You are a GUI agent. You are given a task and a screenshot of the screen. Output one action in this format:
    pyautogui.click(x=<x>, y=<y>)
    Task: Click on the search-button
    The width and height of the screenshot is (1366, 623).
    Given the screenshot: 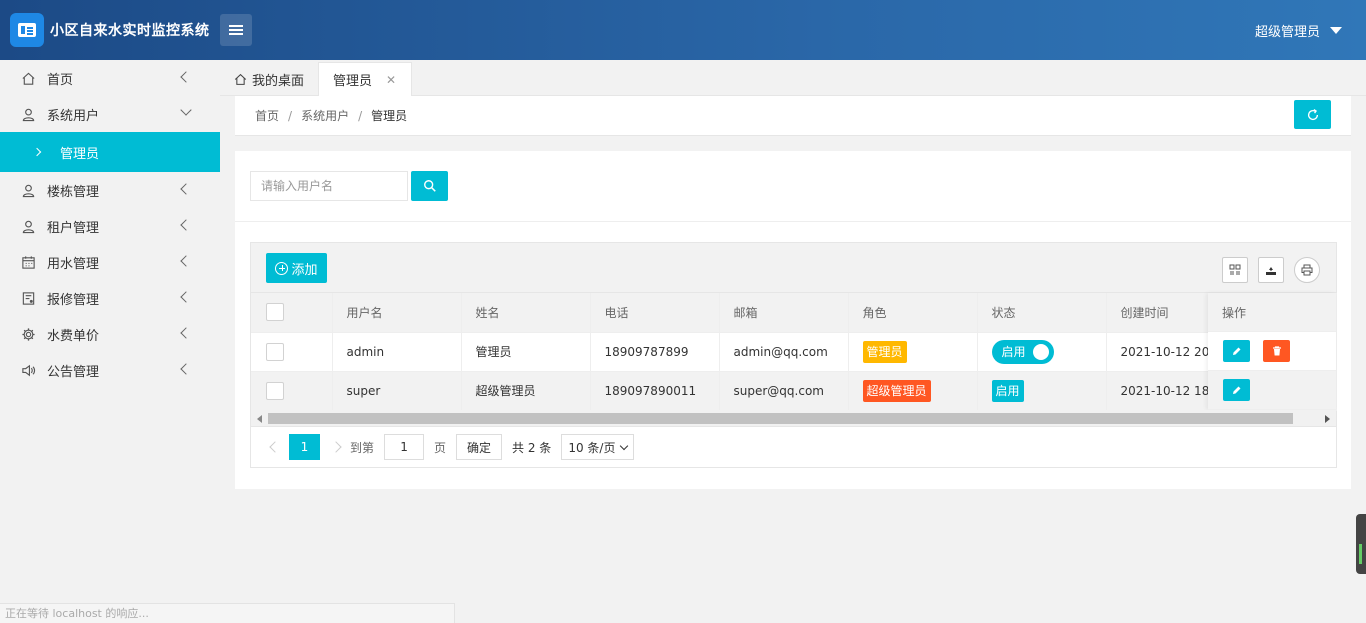 What is the action you would take?
    pyautogui.click(x=429, y=186)
    